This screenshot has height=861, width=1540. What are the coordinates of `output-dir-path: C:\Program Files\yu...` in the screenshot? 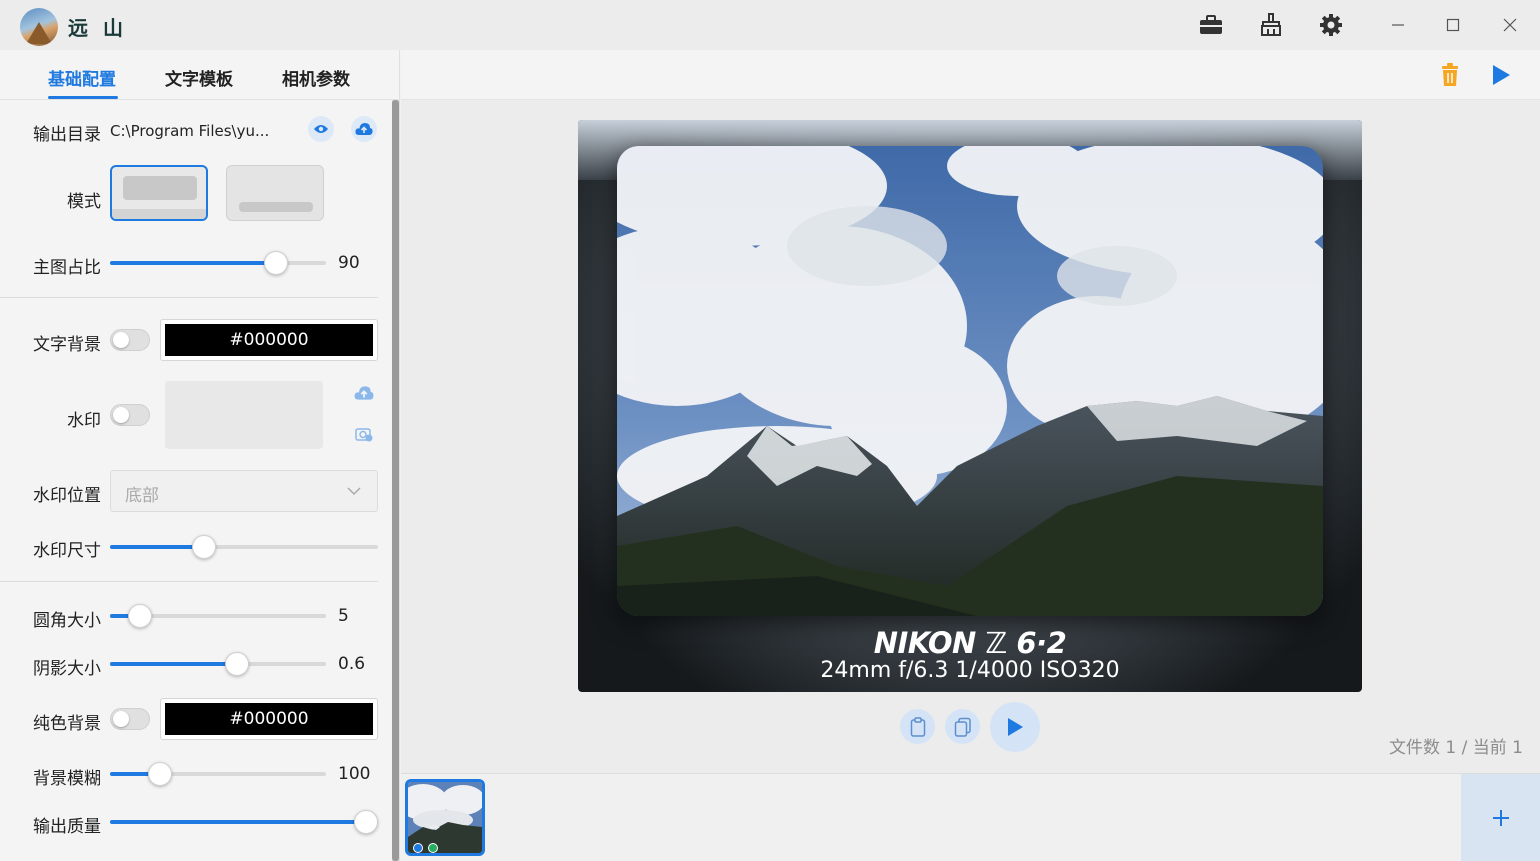 It's located at (190, 131).